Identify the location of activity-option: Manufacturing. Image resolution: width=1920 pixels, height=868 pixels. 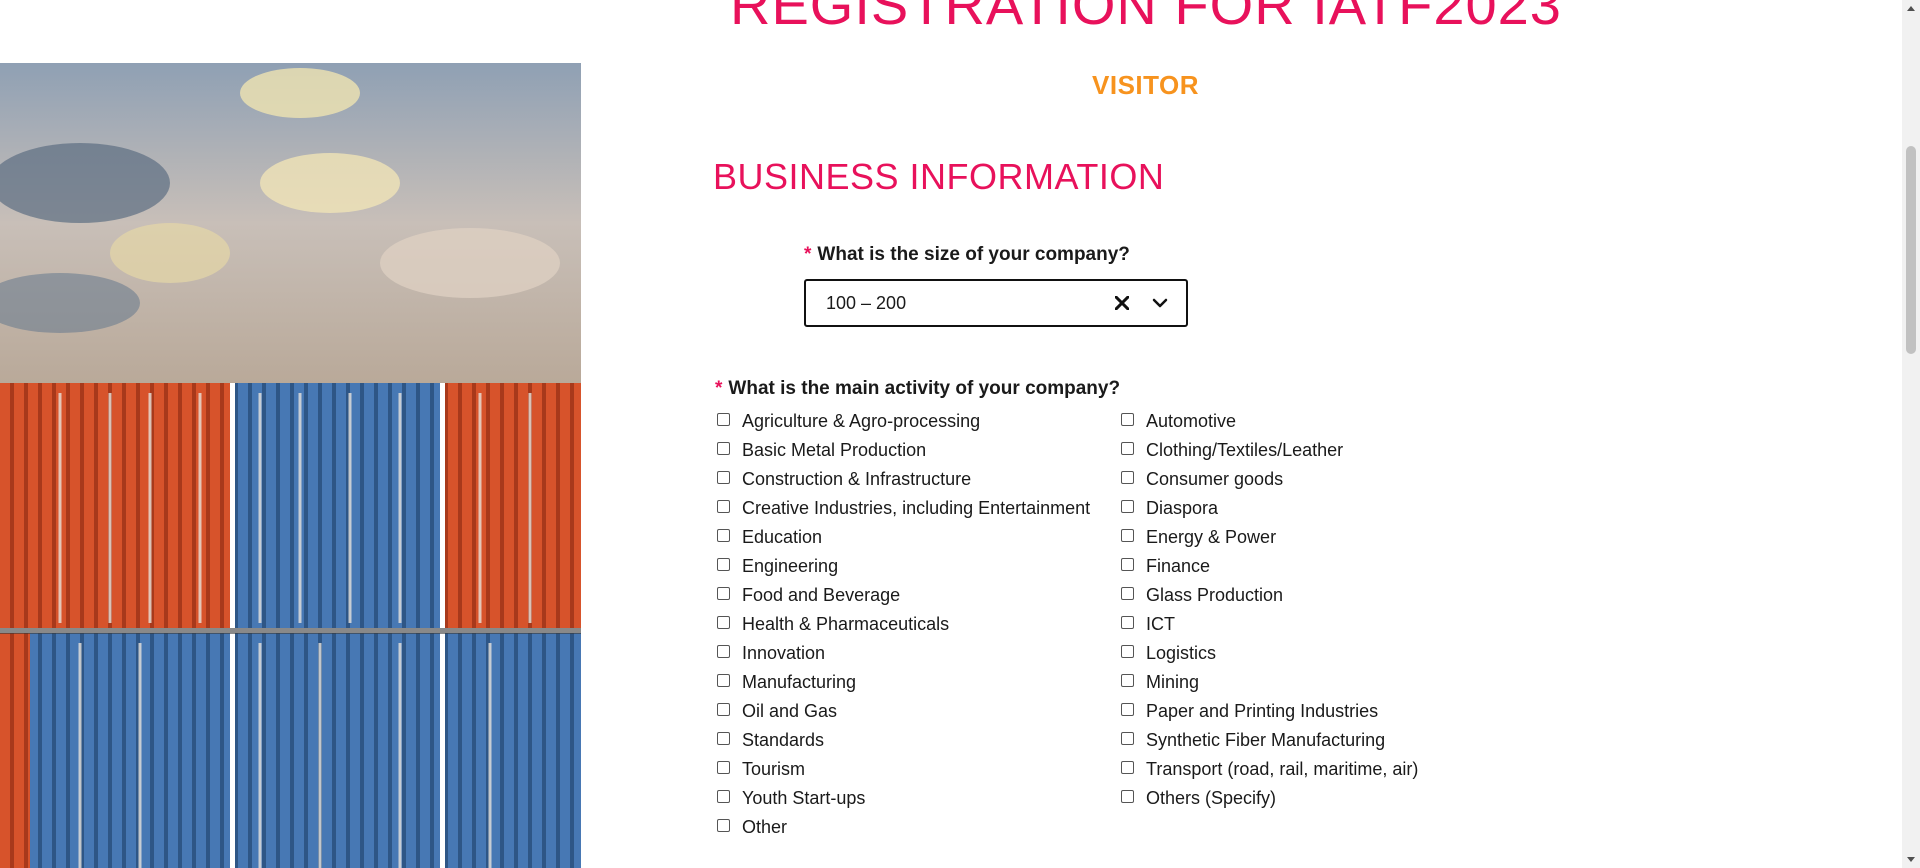
(903, 682).